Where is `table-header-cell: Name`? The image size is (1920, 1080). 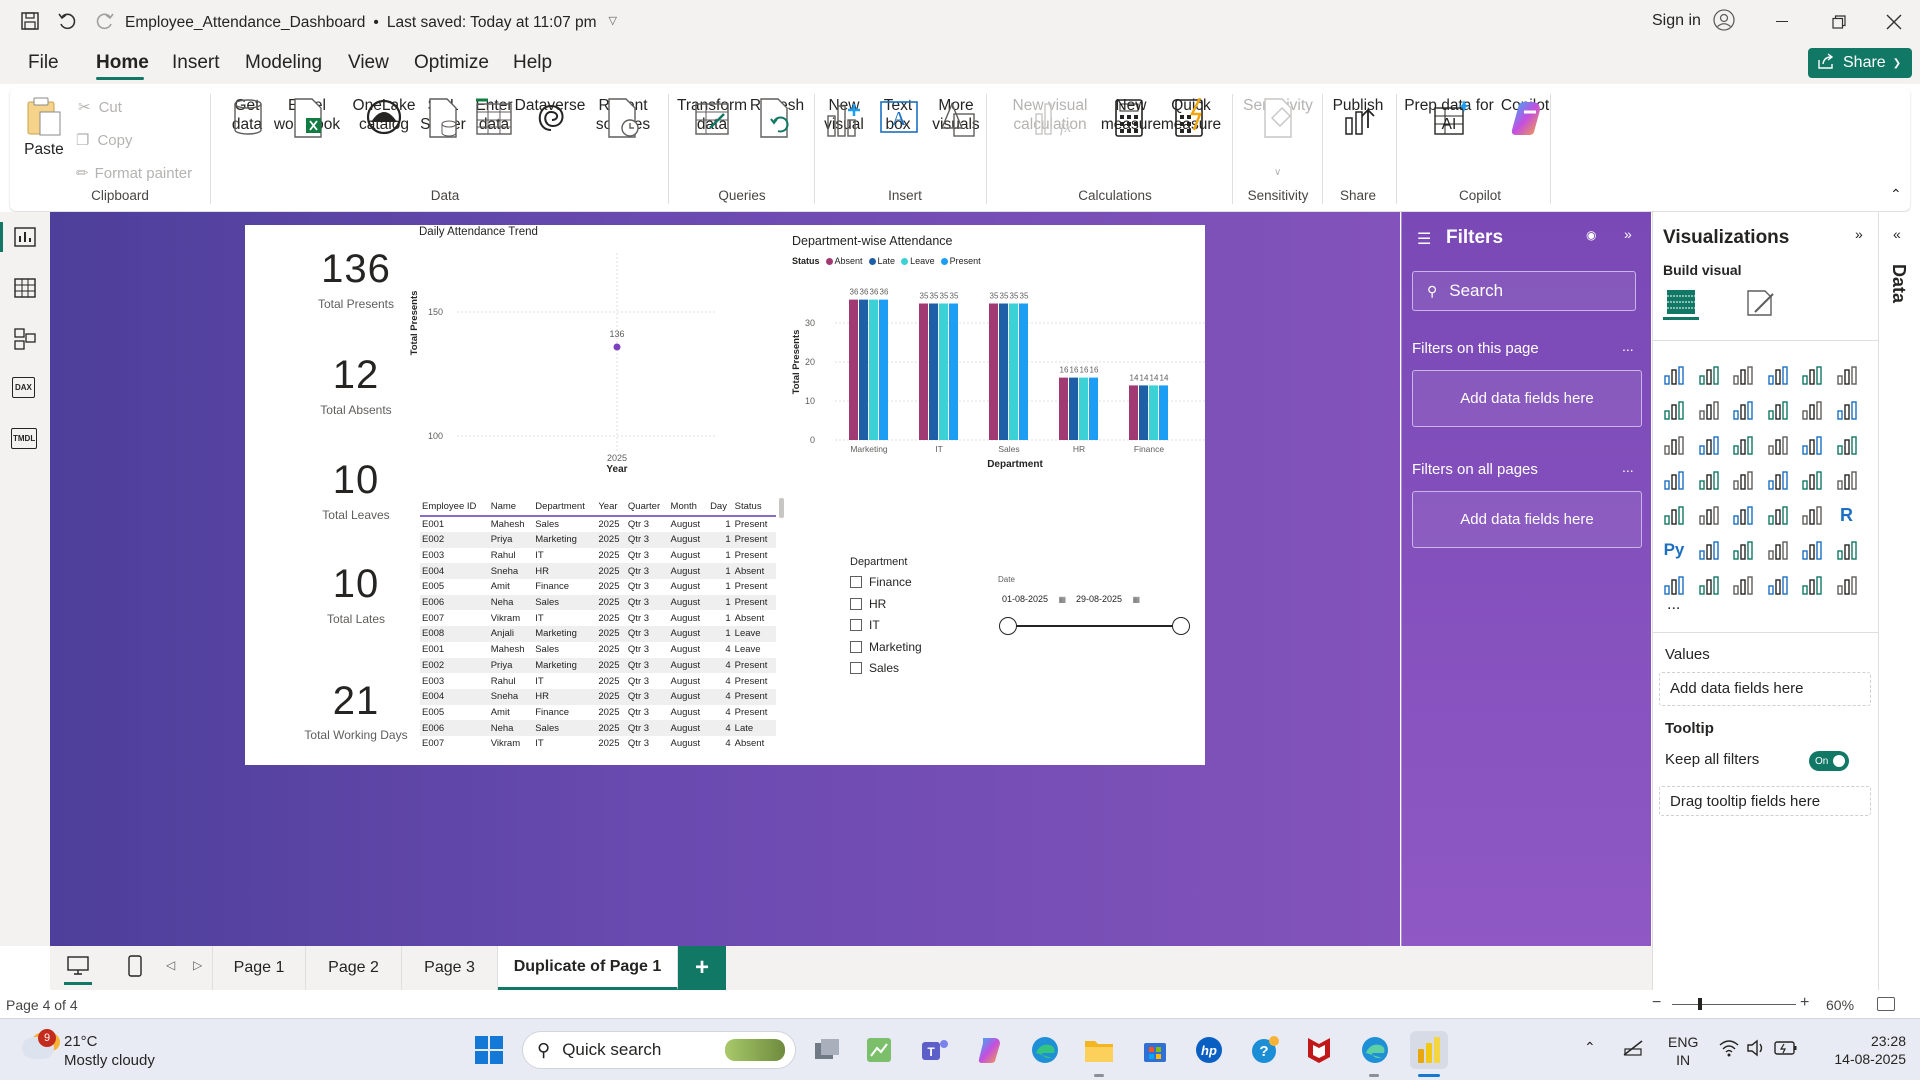 table-header-cell: Name is located at coordinates (511, 507).